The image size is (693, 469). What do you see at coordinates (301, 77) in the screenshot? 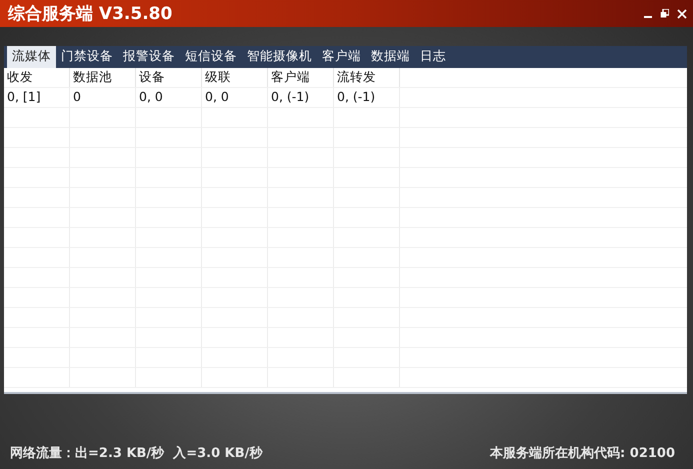
I see `column-header: 客户端` at bounding box center [301, 77].